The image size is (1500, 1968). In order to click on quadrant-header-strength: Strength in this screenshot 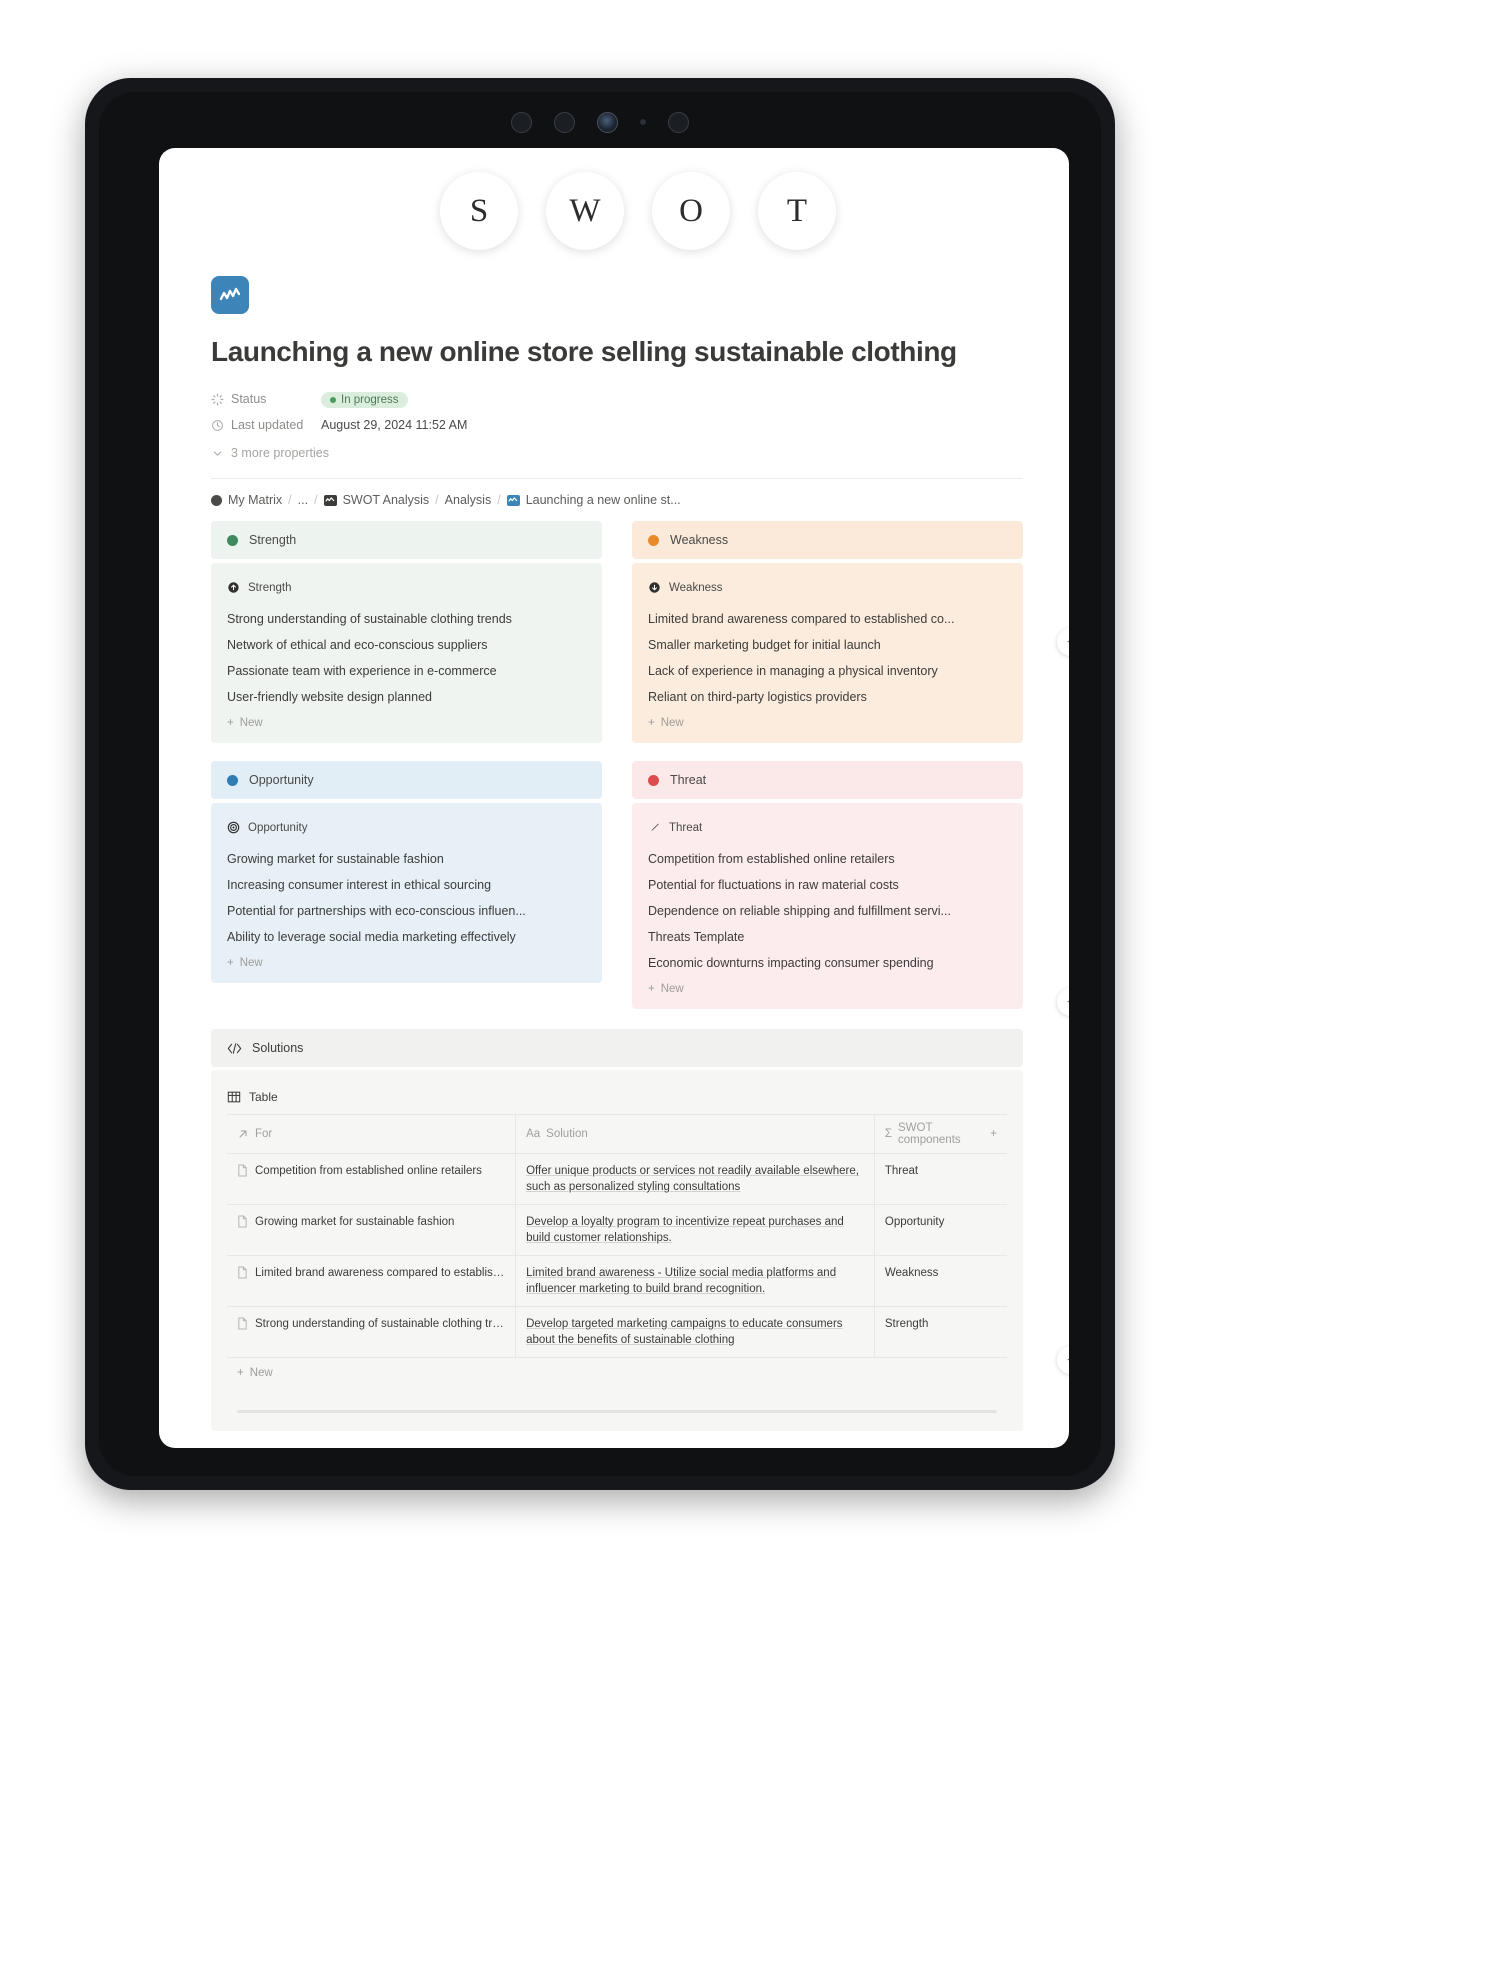, I will do `click(406, 540)`.